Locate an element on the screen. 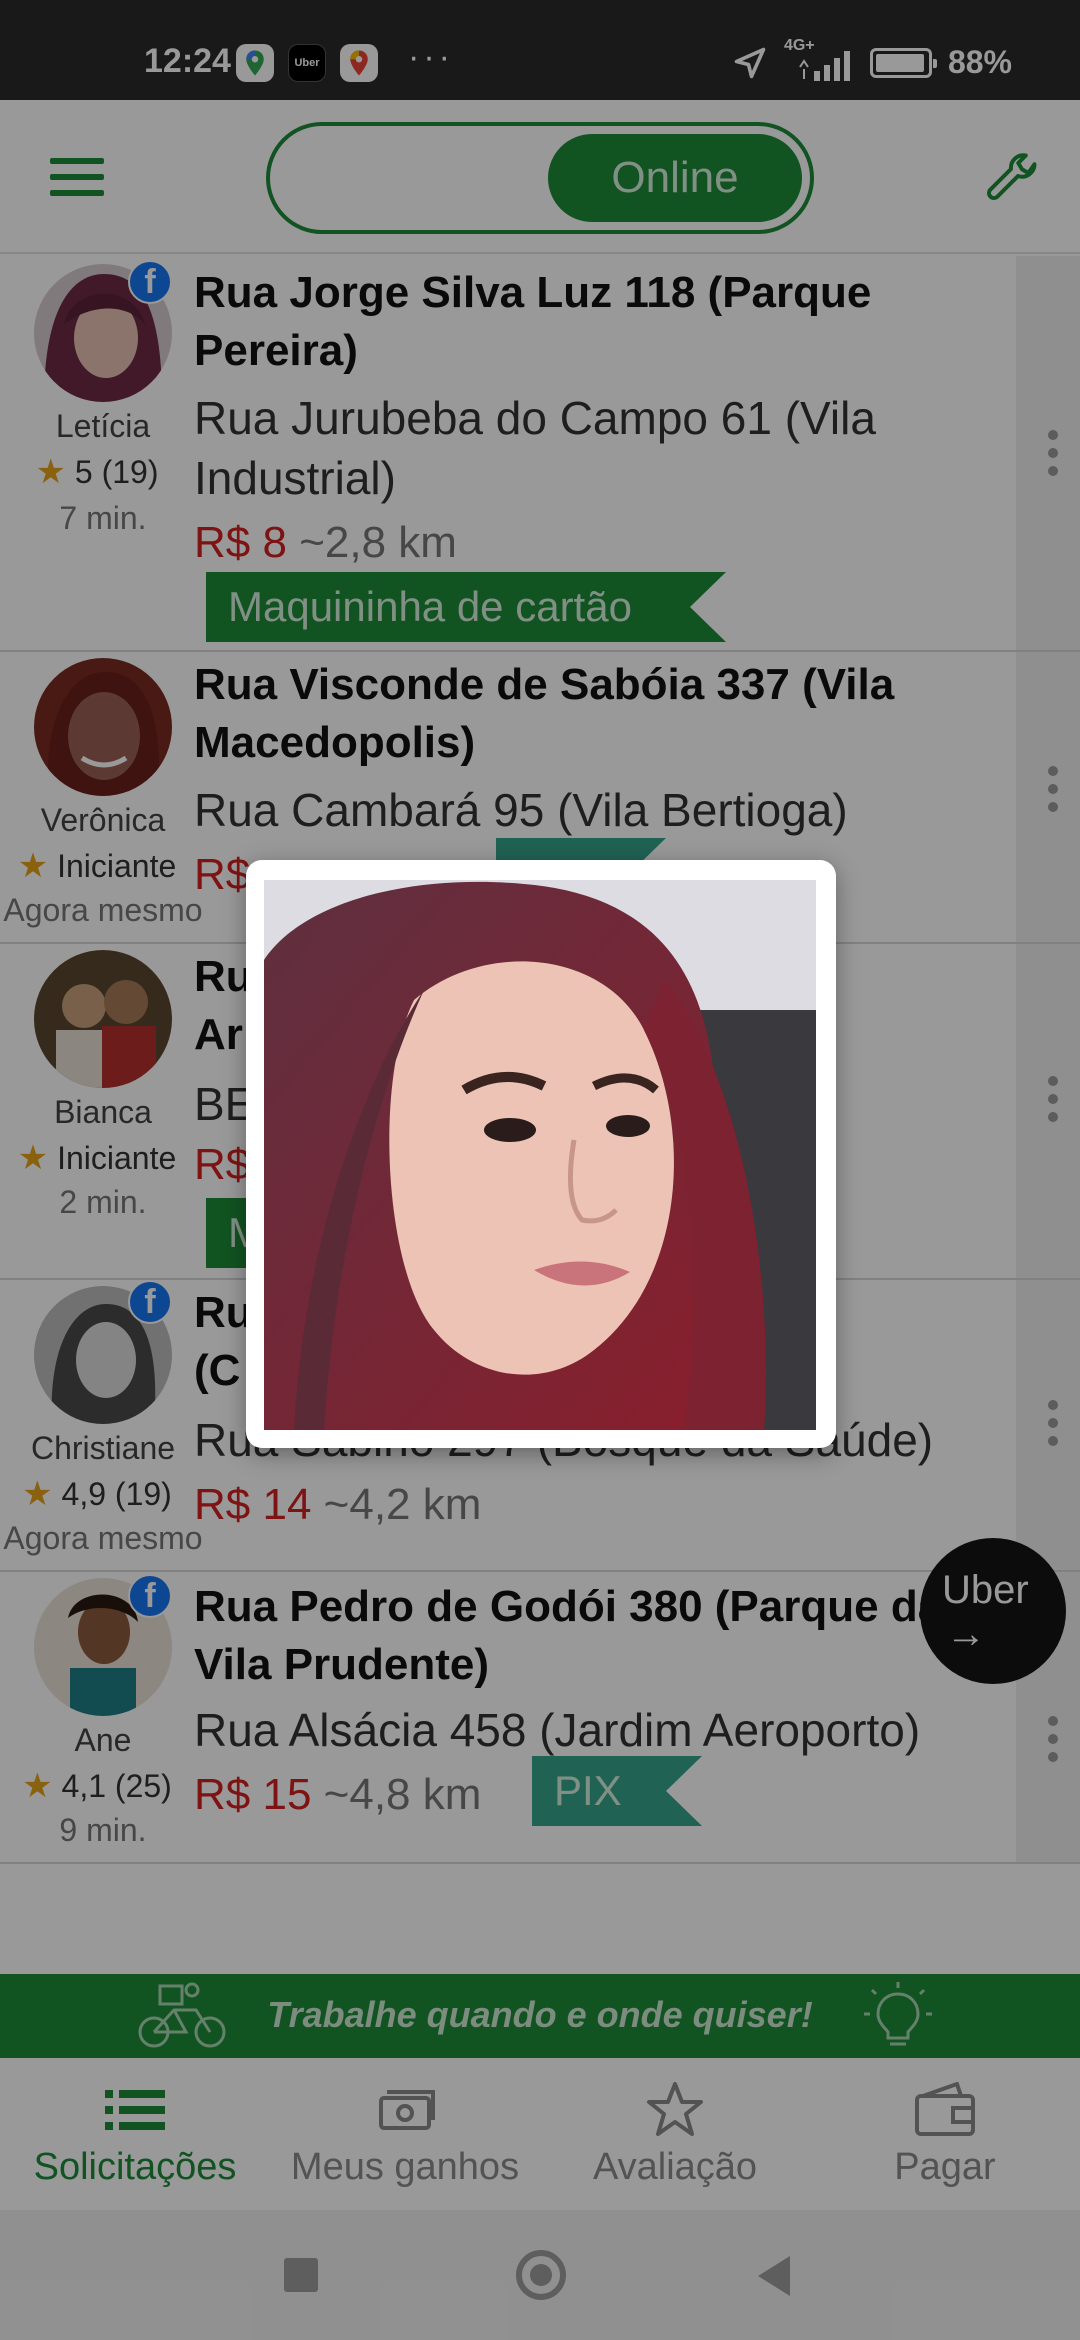 Image resolution: width=1080 pixels, height=2340 pixels. profile-photo-dialog is located at coordinates (541, 1154).